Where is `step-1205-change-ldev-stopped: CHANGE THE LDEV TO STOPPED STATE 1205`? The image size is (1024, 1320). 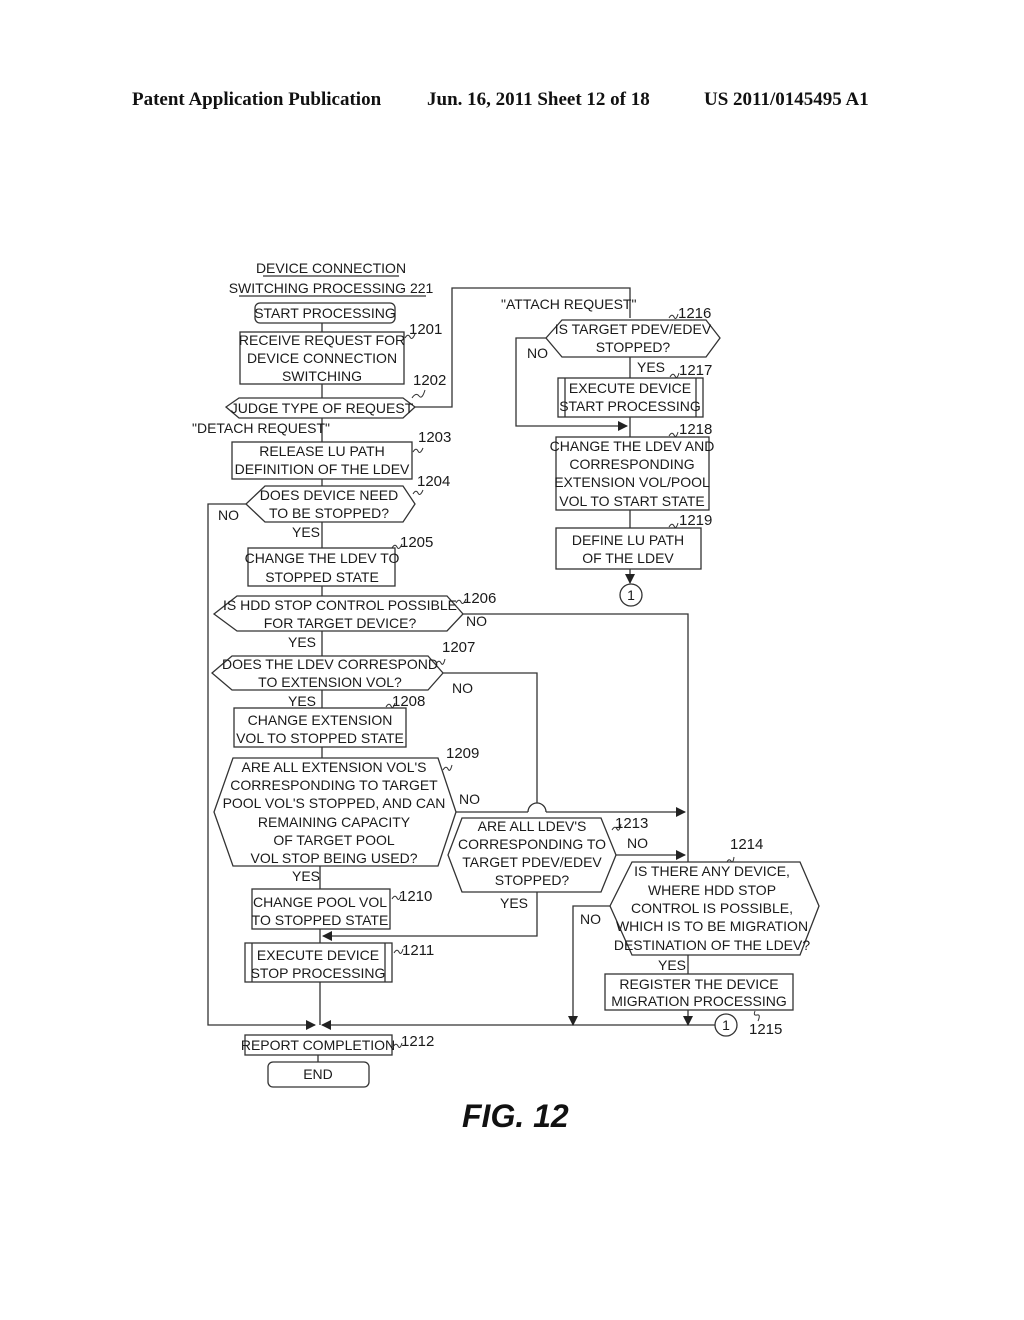
step-1205-change-ldev-stopped: CHANGE THE LDEV TO STOPPED STATE 1205 is located at coordinates (339, 560).